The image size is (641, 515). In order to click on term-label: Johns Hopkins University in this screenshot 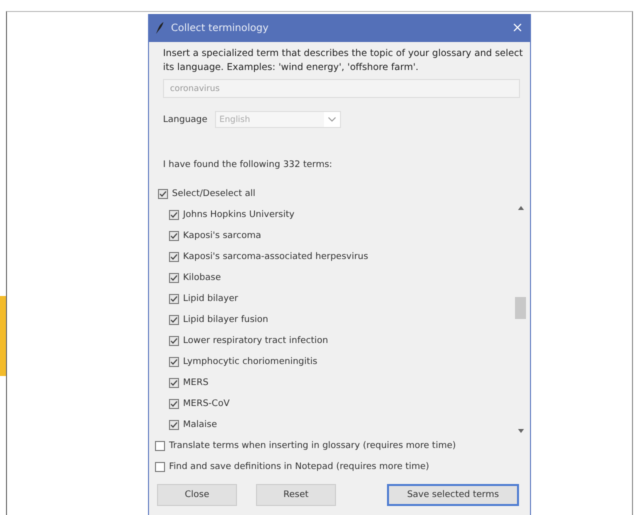, I will do `click(238, 215)`.